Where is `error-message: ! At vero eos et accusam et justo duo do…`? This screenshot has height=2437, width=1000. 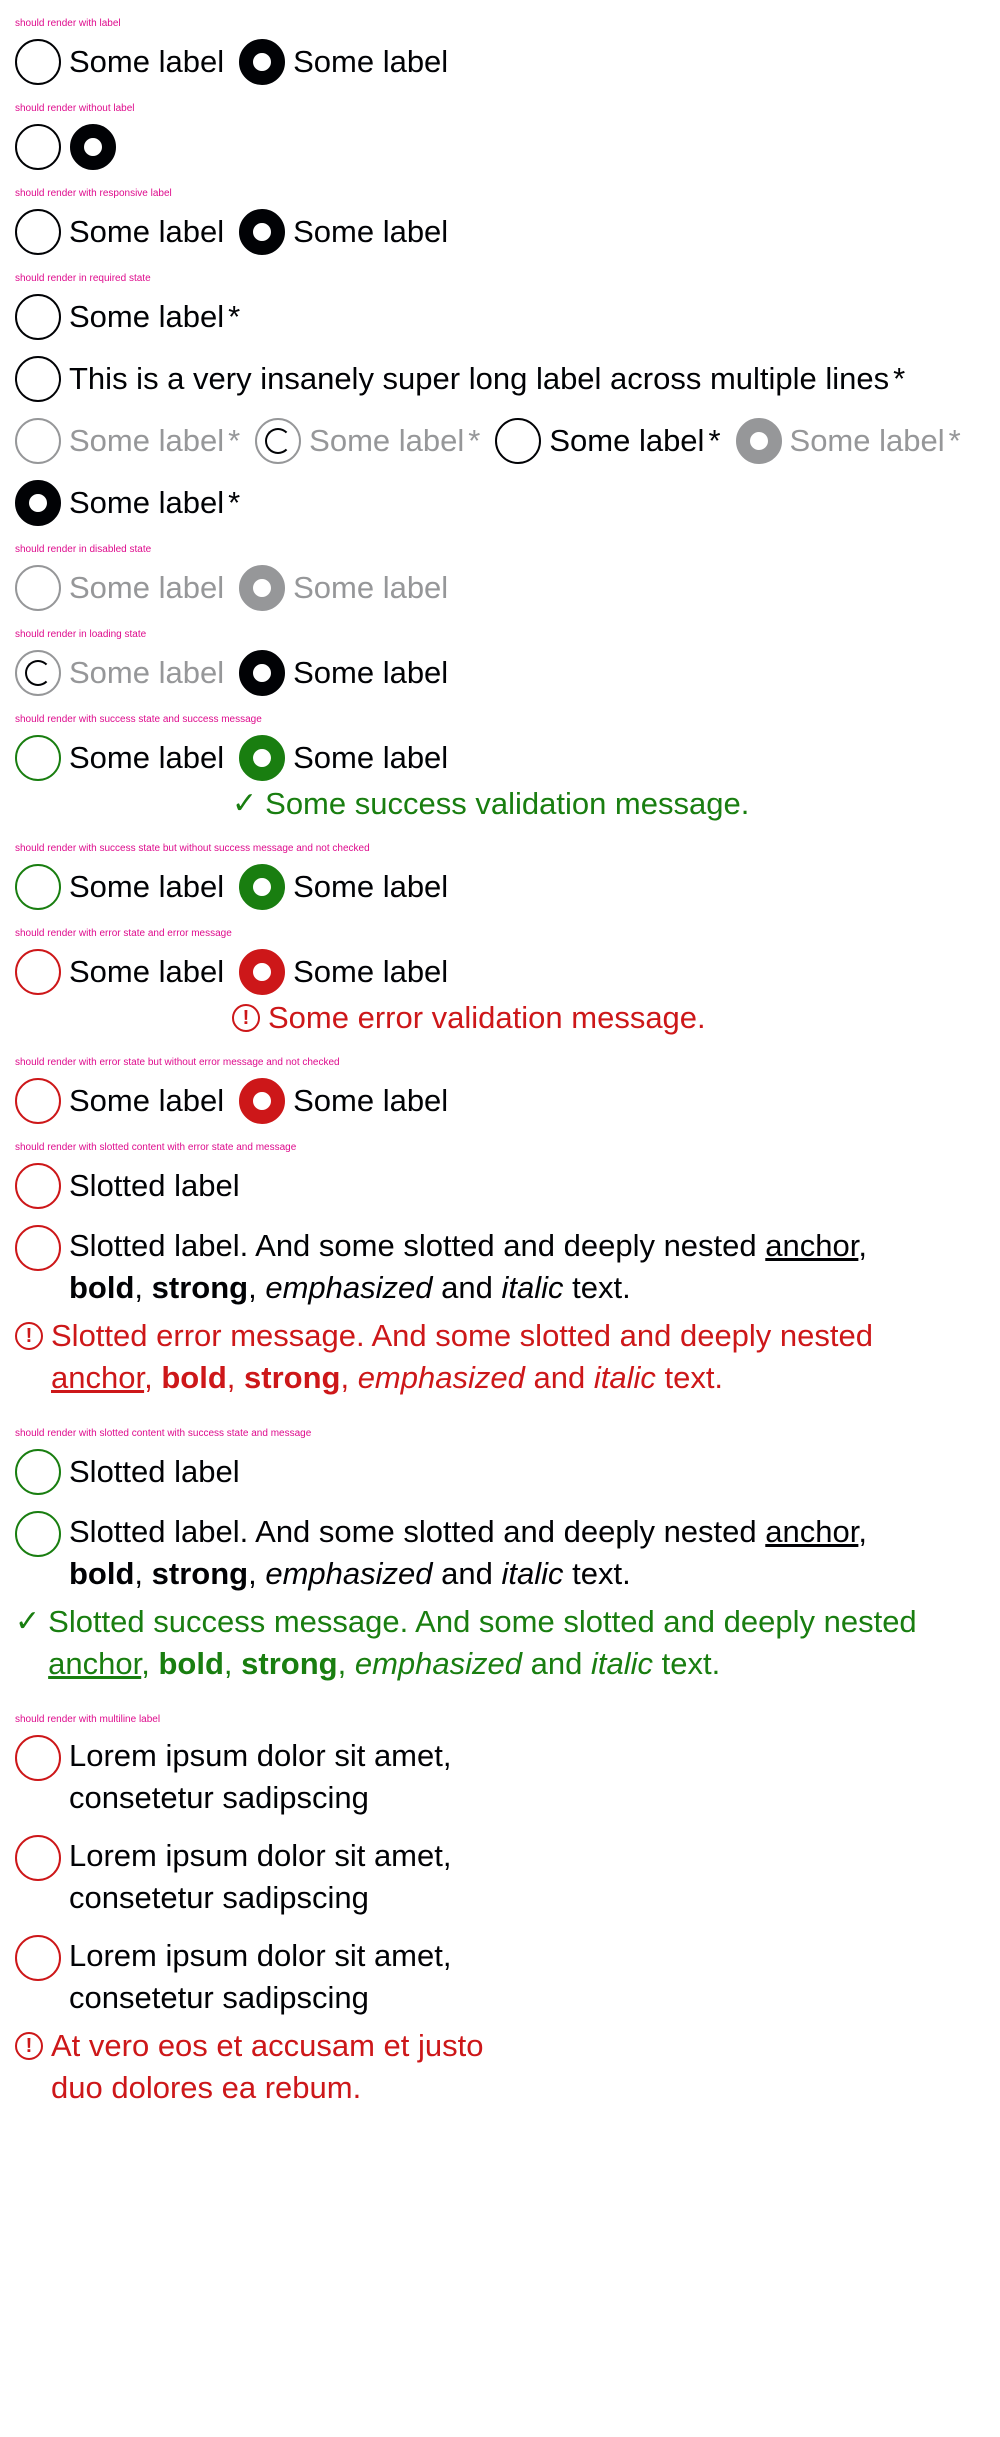 error-message: ! At vero eos et accusam et justo duo do… is located at coordinates (500, 2067).